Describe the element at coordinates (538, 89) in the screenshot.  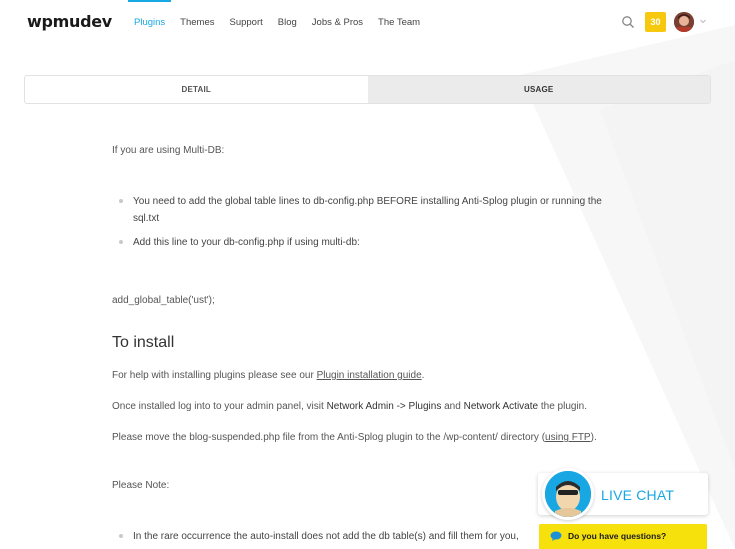
I see `tab-usage: USAGE` at that location.